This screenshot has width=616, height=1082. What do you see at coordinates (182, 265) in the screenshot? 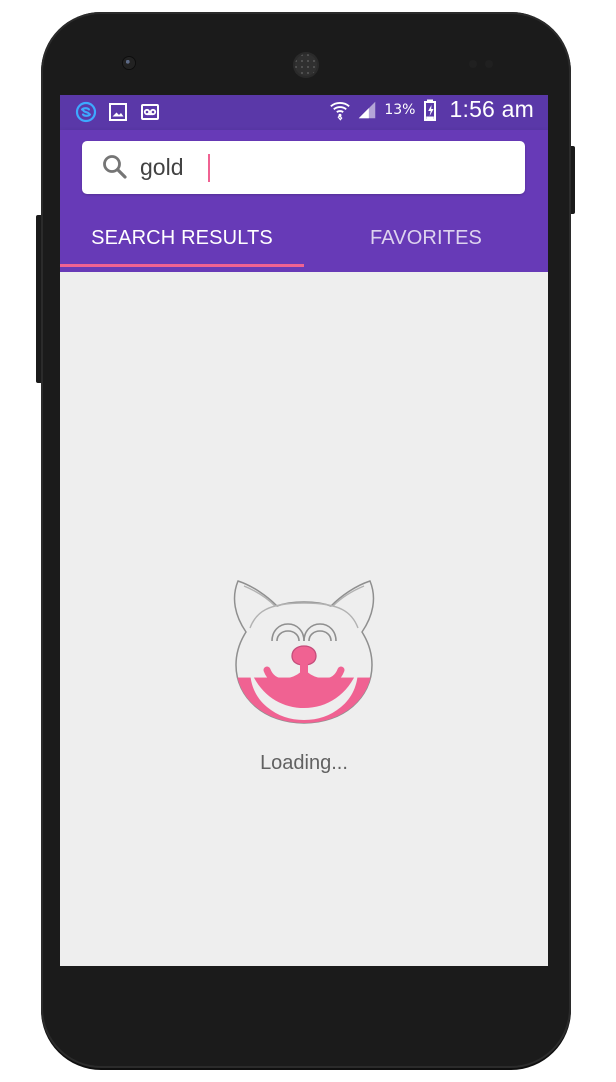
I see `active-tab-indicator` at bounding box center [182, 265].